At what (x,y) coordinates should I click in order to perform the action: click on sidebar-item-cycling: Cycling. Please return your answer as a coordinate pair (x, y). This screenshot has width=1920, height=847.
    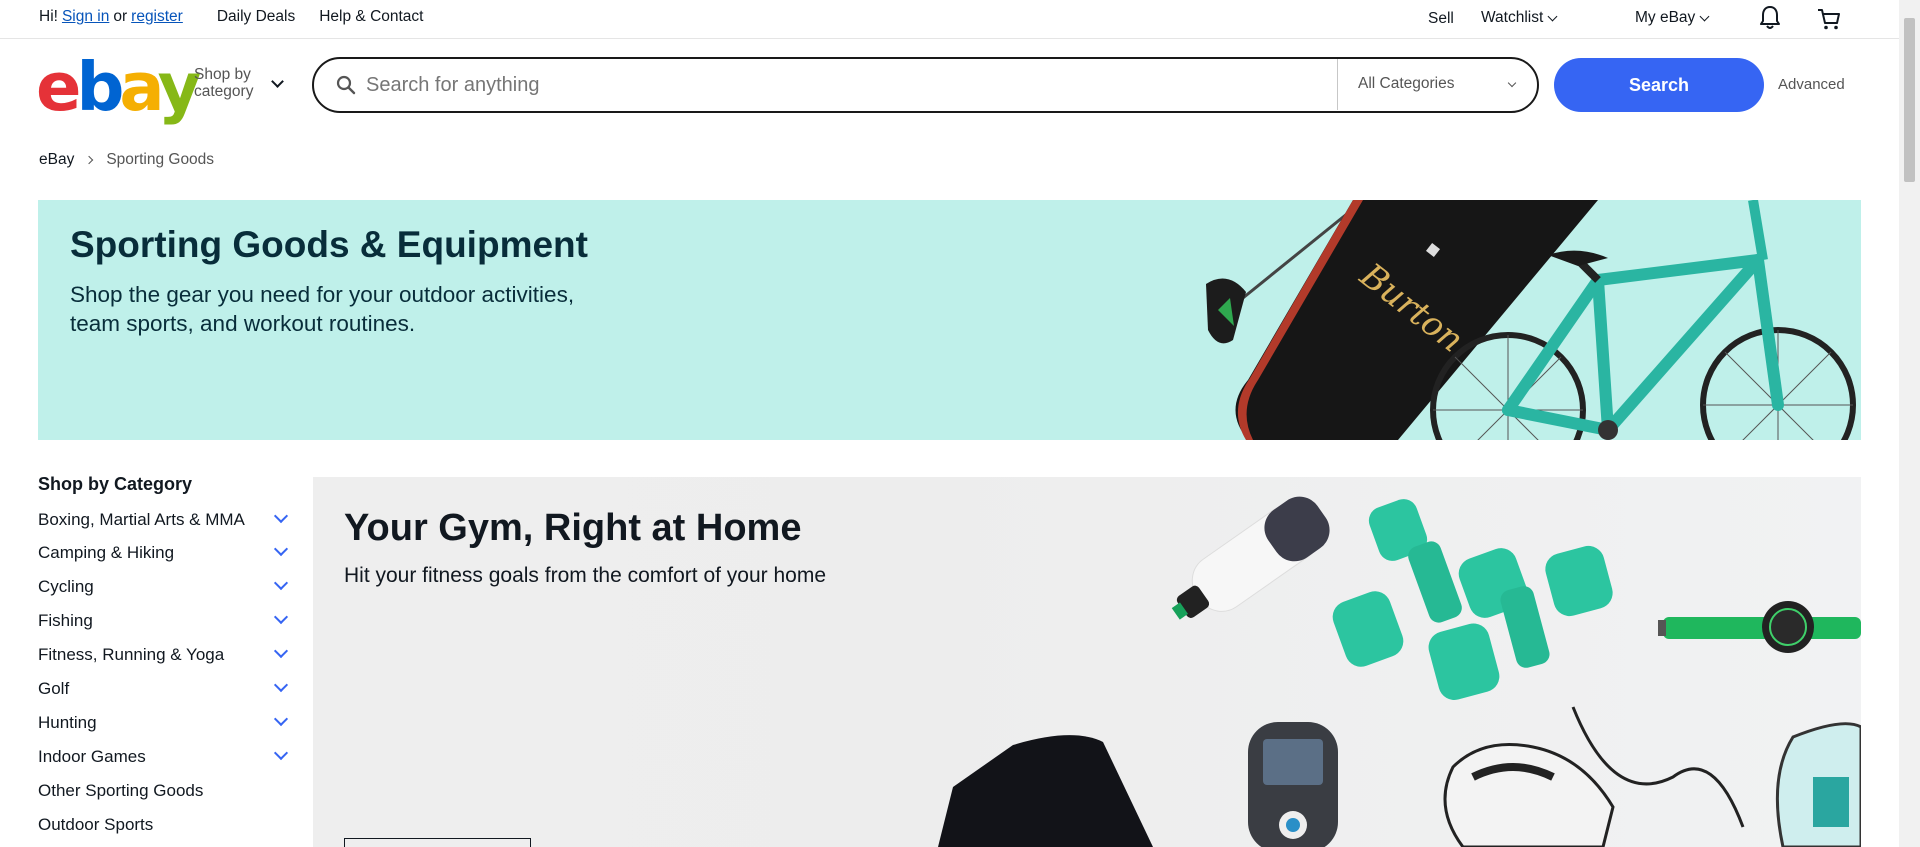
    Looking at the image, I should click on (168, 586).